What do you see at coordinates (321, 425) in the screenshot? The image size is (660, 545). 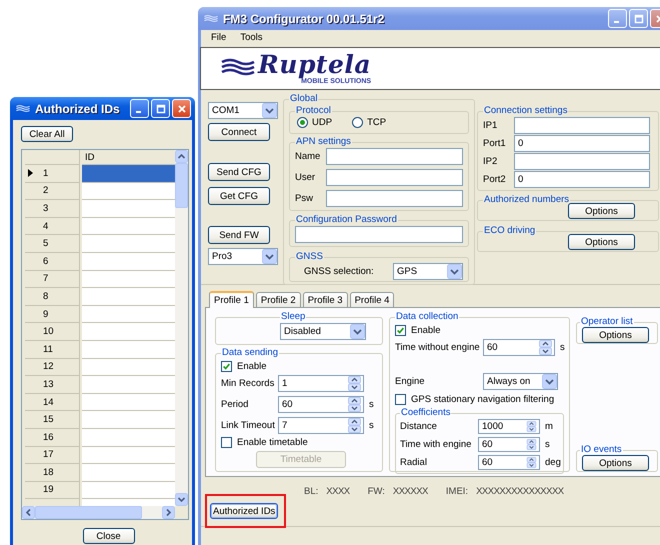 I see `number-field: 7` at bounding box center [321, 425].